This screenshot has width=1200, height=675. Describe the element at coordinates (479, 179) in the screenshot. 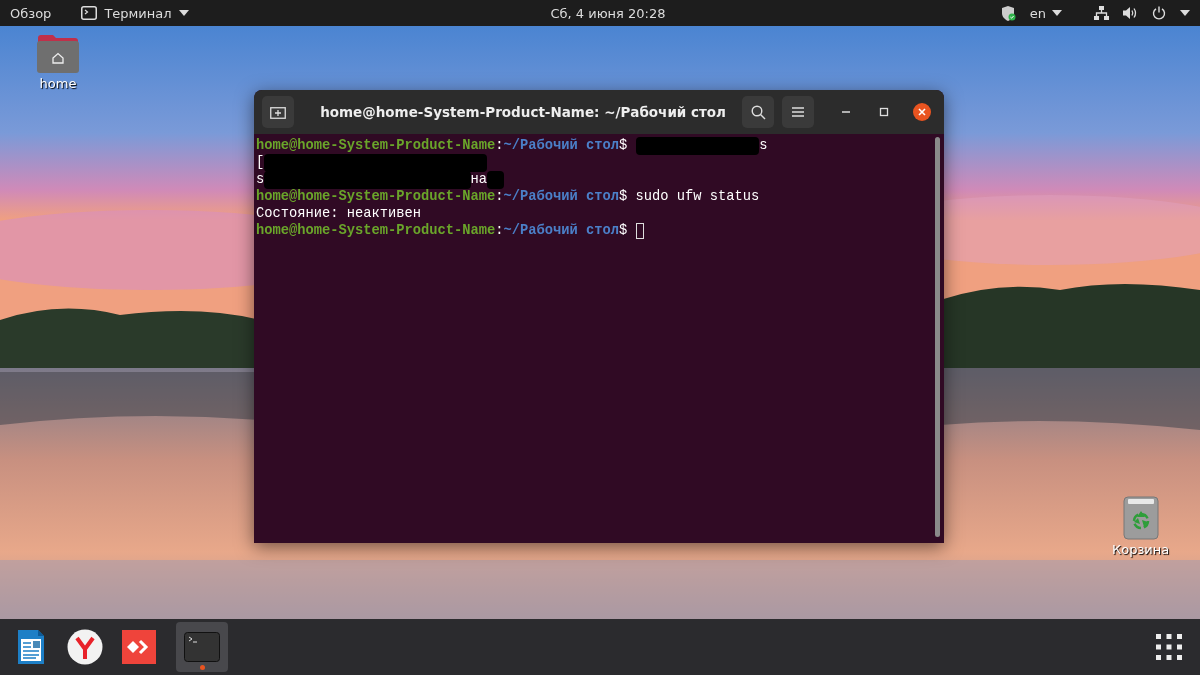

I see `terminal-text: на` at that location.